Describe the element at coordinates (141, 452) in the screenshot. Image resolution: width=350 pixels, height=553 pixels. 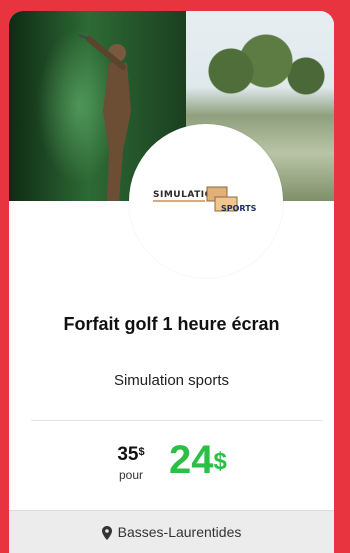
I see `original-price-currency: $` at that location.